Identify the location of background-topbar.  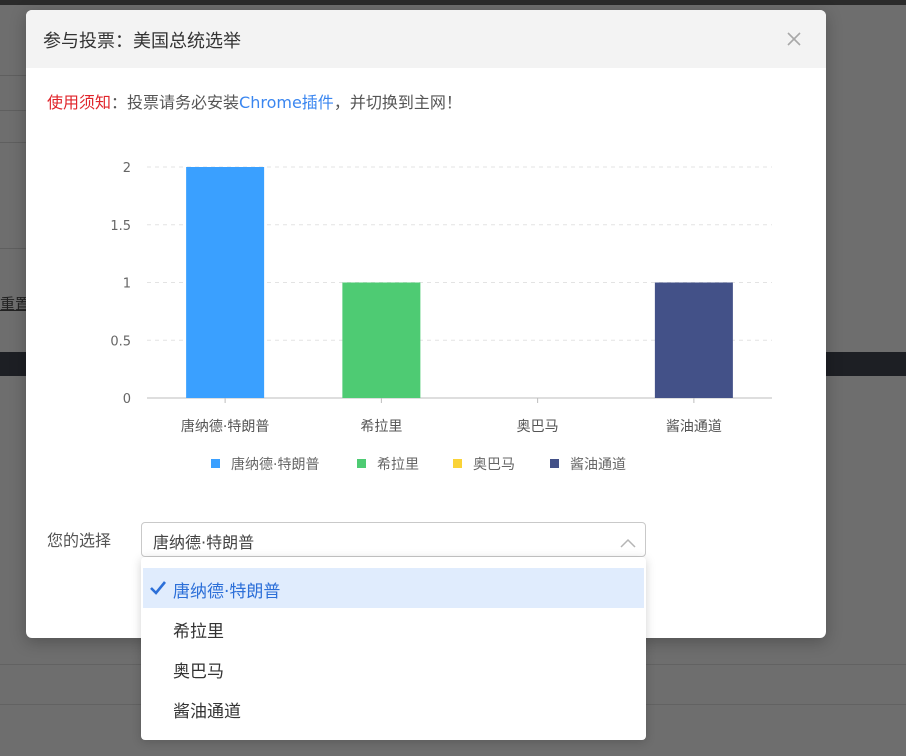
(453, 2).